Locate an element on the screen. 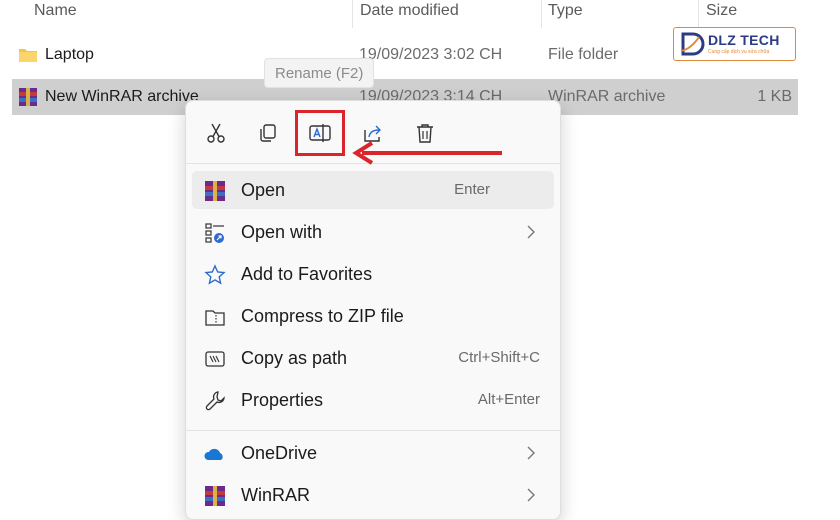  star-icon is located at coordinates (215, 274).